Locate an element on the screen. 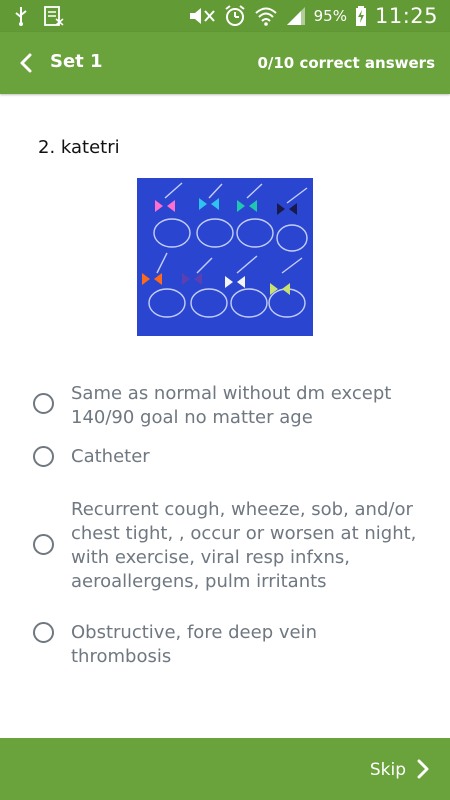  skip-button: Skip is located at coordinates (388, 770).